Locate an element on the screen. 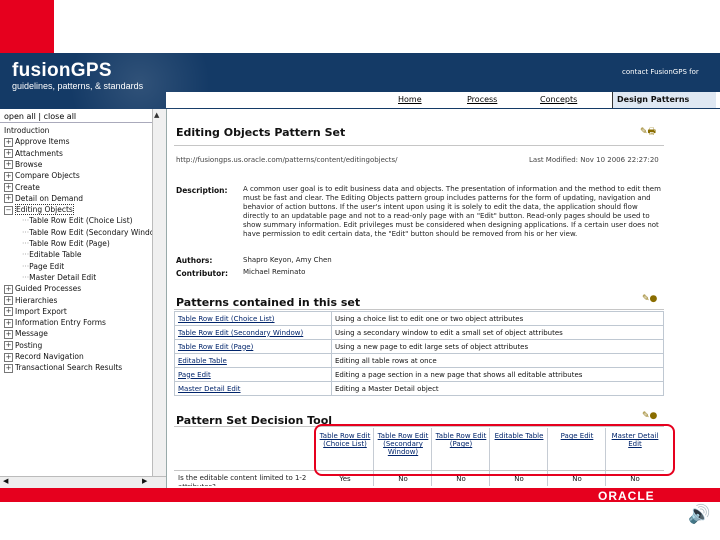  sidebar-item-label: Approve Items is located at coordinates (42, 142).